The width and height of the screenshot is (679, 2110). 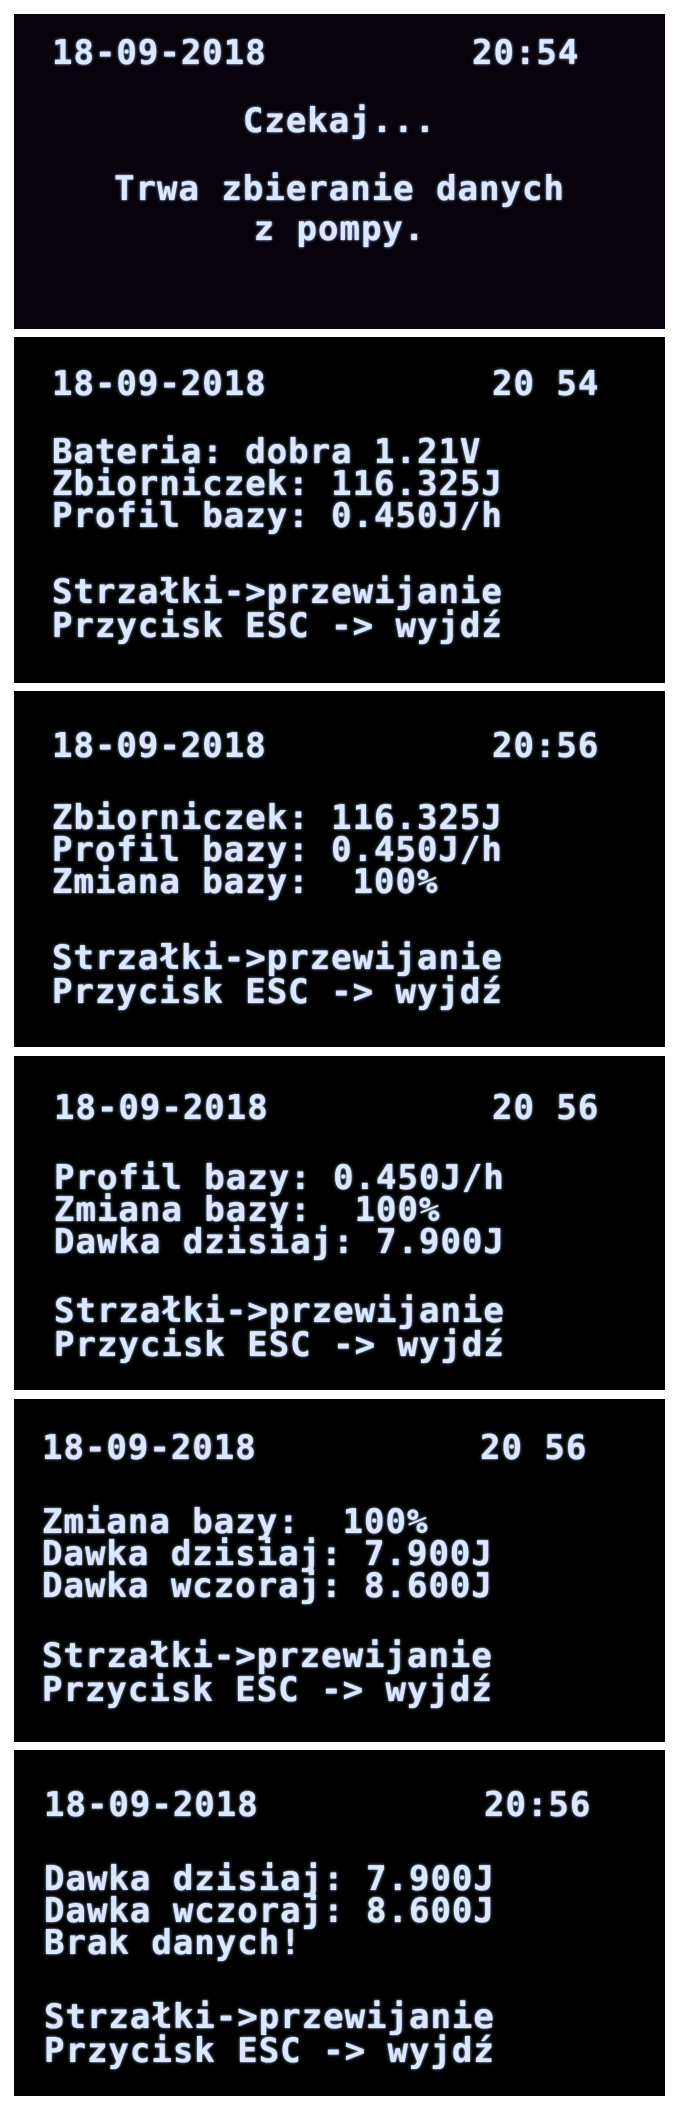 I want to click on screen-time: 20 54, so click(x=546, y=384).